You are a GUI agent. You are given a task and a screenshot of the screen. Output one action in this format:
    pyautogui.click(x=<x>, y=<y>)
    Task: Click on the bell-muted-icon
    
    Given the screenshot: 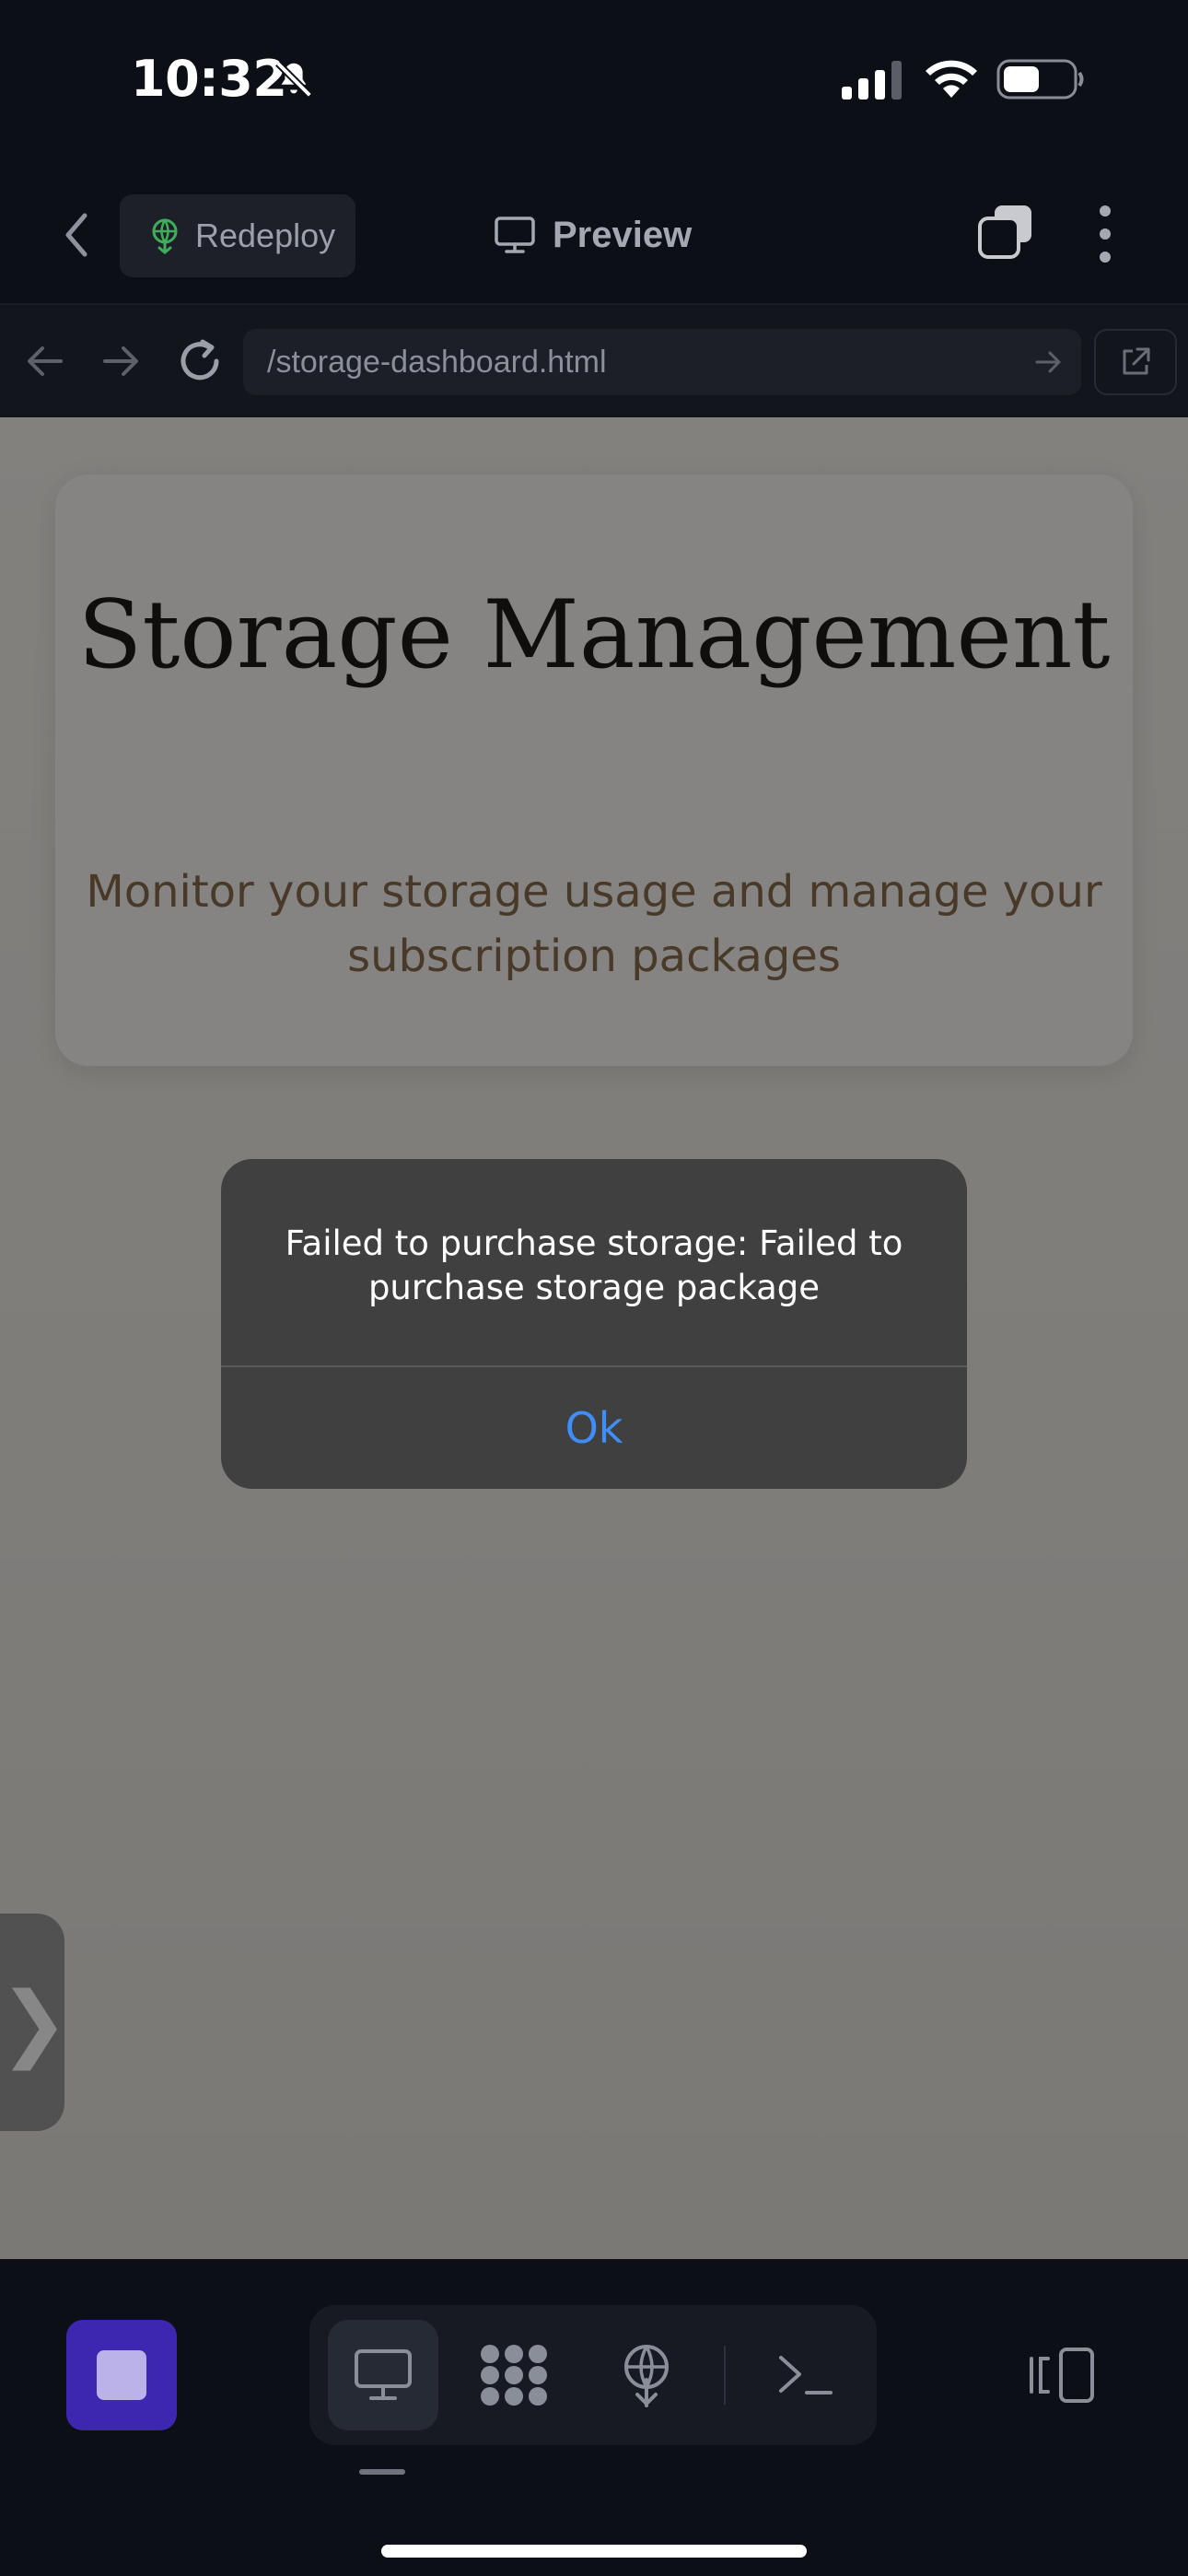 What is the action you would take?
    pyautogui.click(x=294, y=79)
    